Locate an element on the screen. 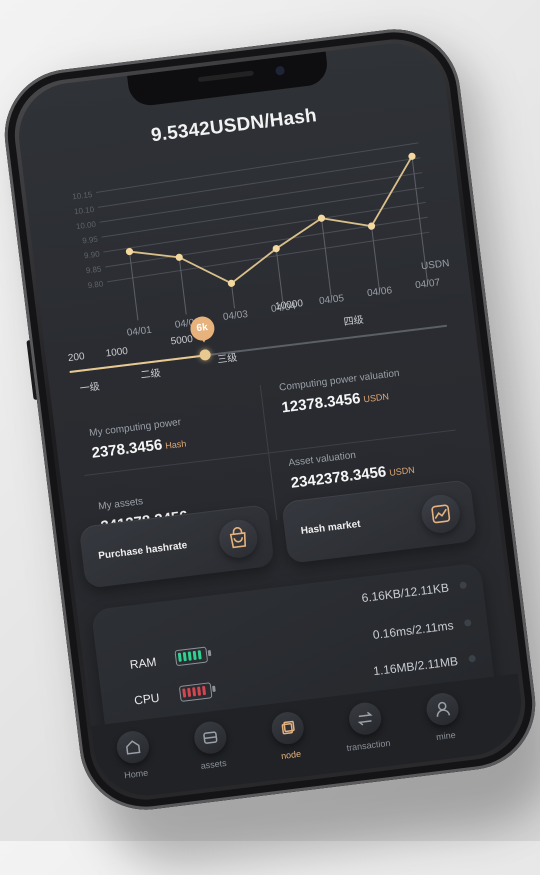 This screenshot has width=540, height=875. level-3-label: 三级 is located at coordinates (227, 359).